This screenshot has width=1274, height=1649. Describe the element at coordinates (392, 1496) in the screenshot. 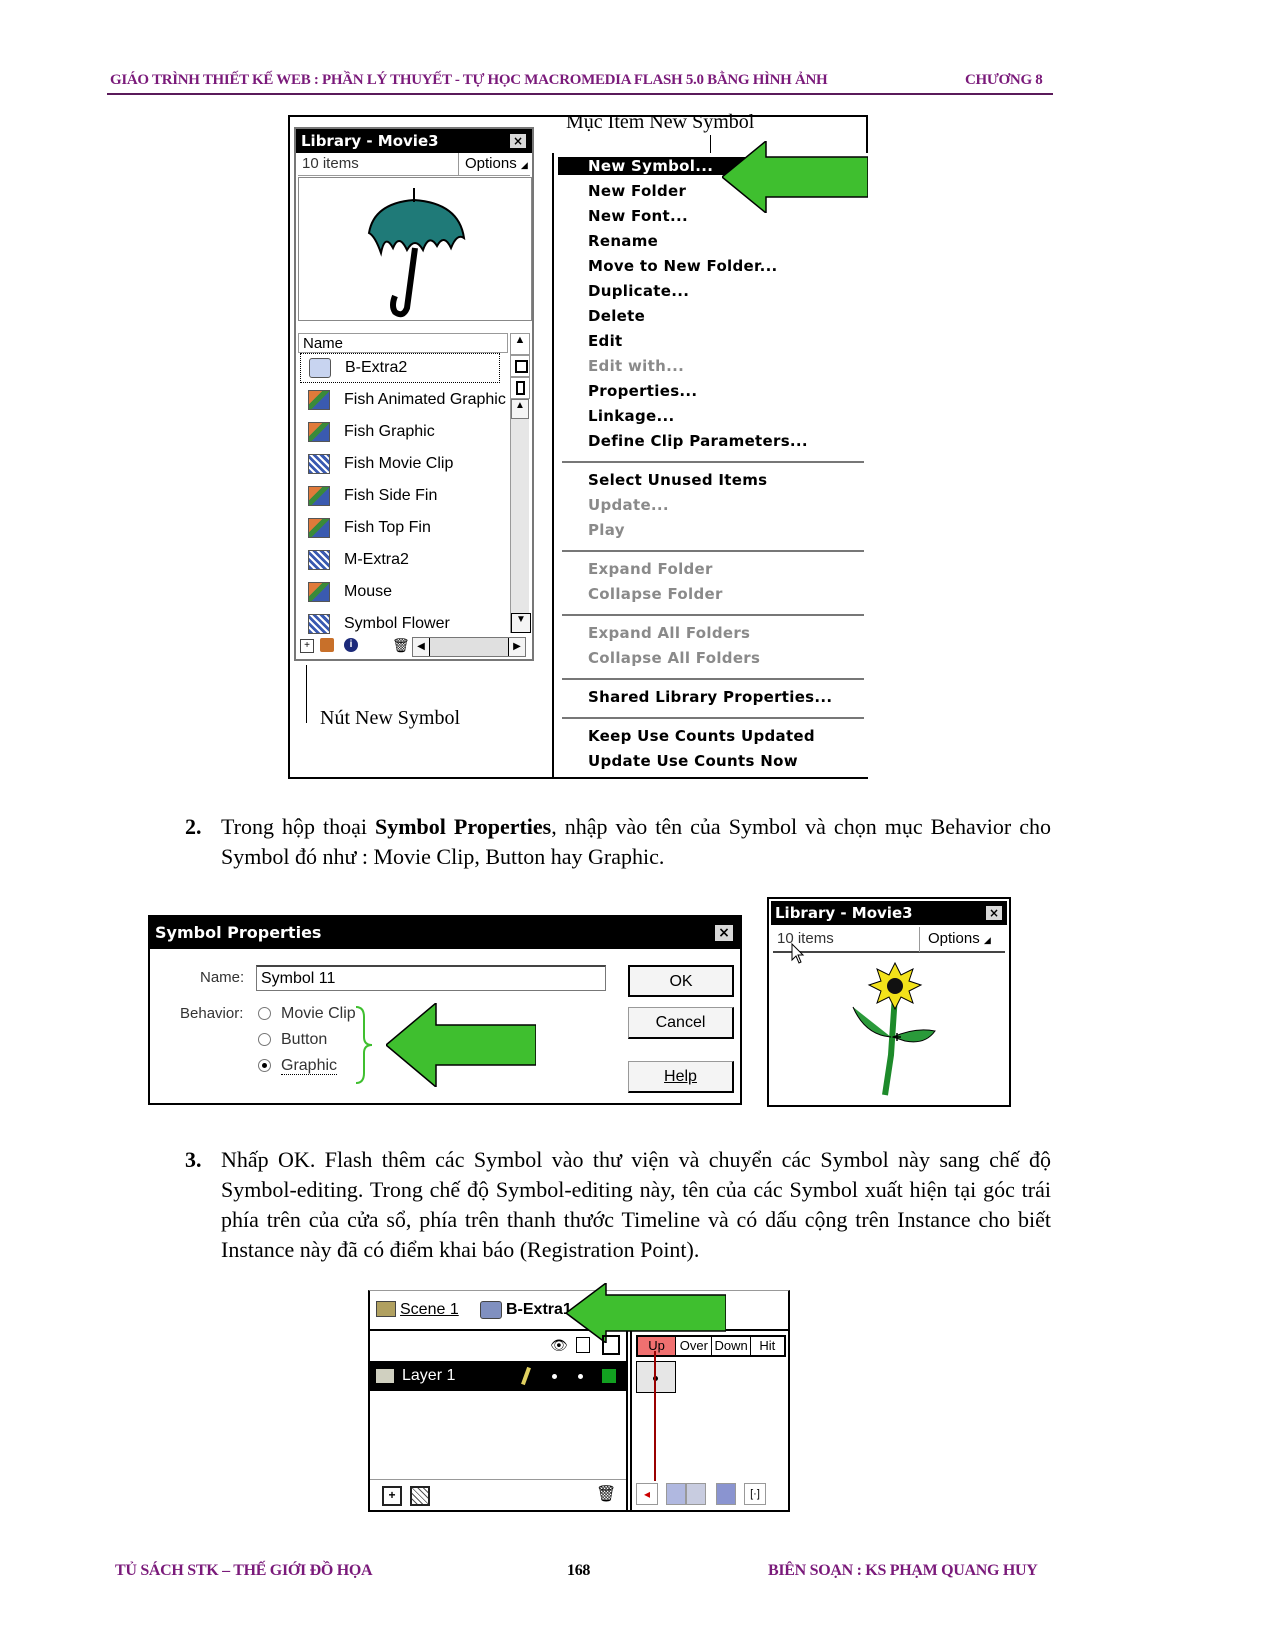

I see `add-layer-icon: +` at that location.